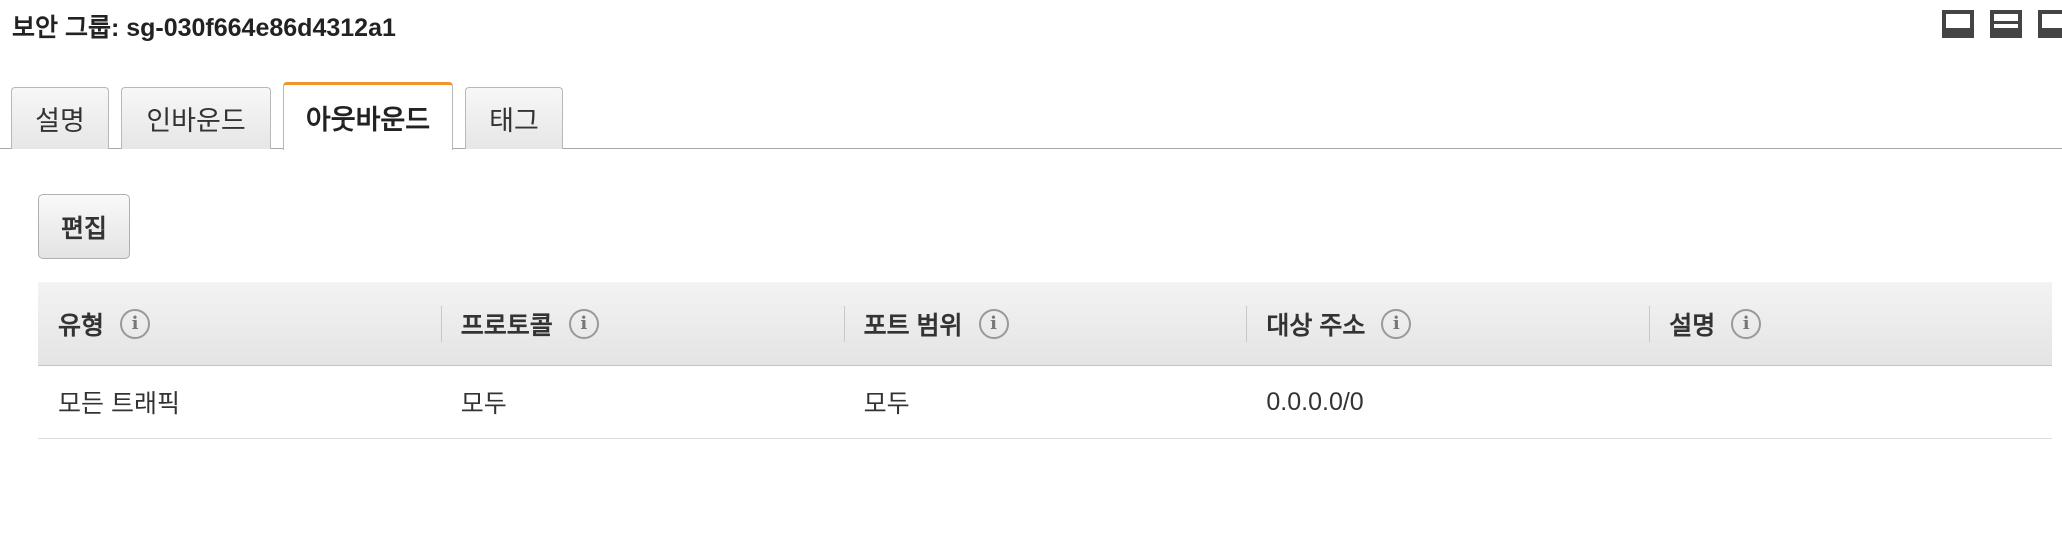  I want to click on column-label: 프로토콜, so click(506, 325).